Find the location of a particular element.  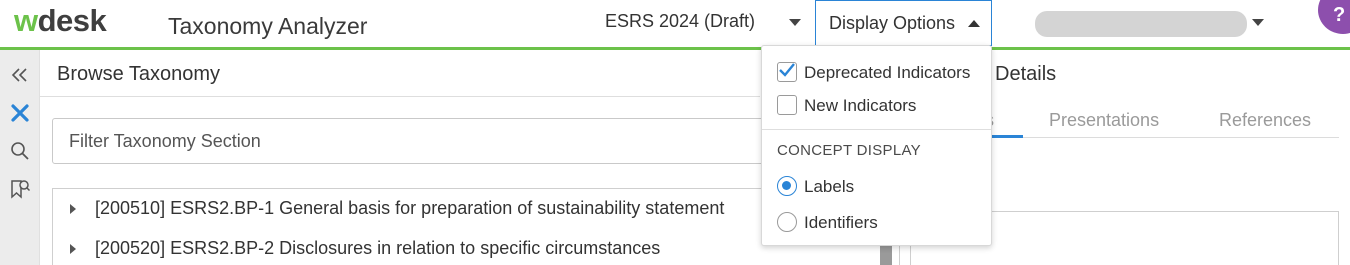

scrollbar is located at coordinates (886, 255).